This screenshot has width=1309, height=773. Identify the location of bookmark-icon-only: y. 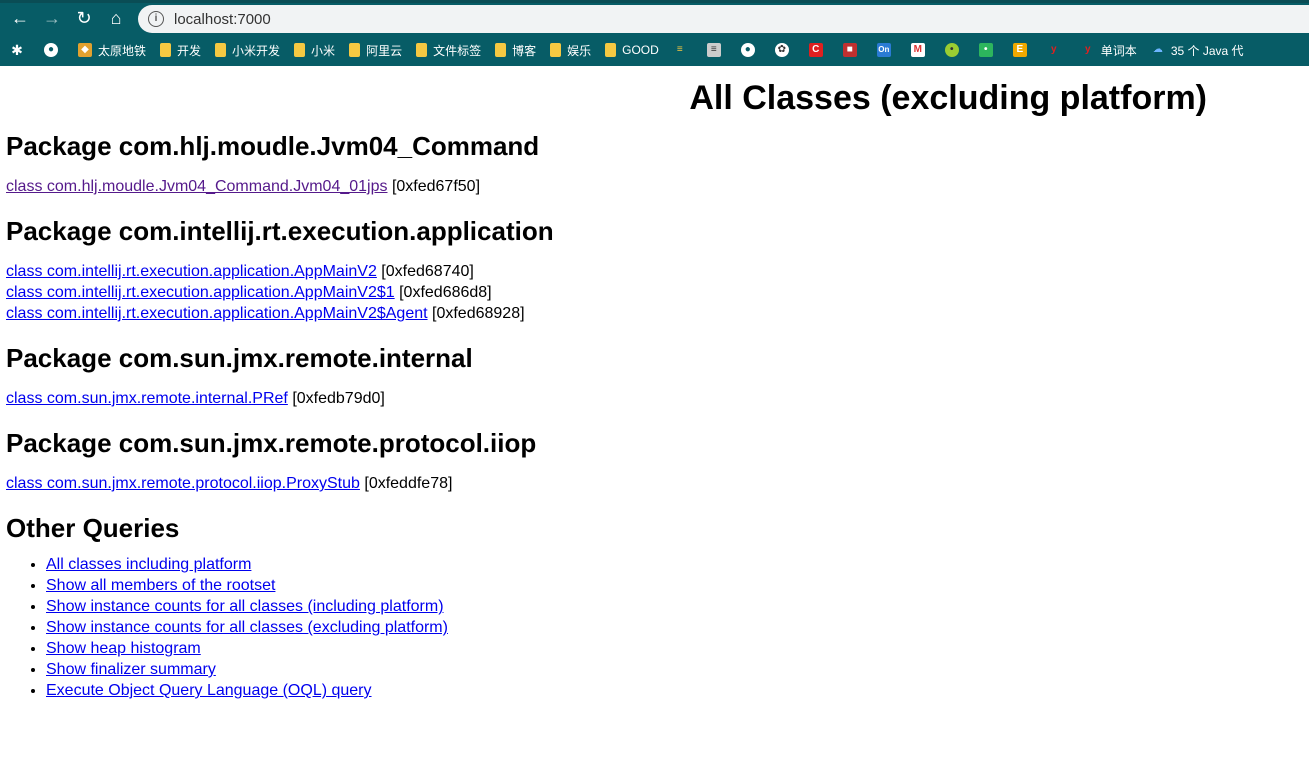
(1057, 50).